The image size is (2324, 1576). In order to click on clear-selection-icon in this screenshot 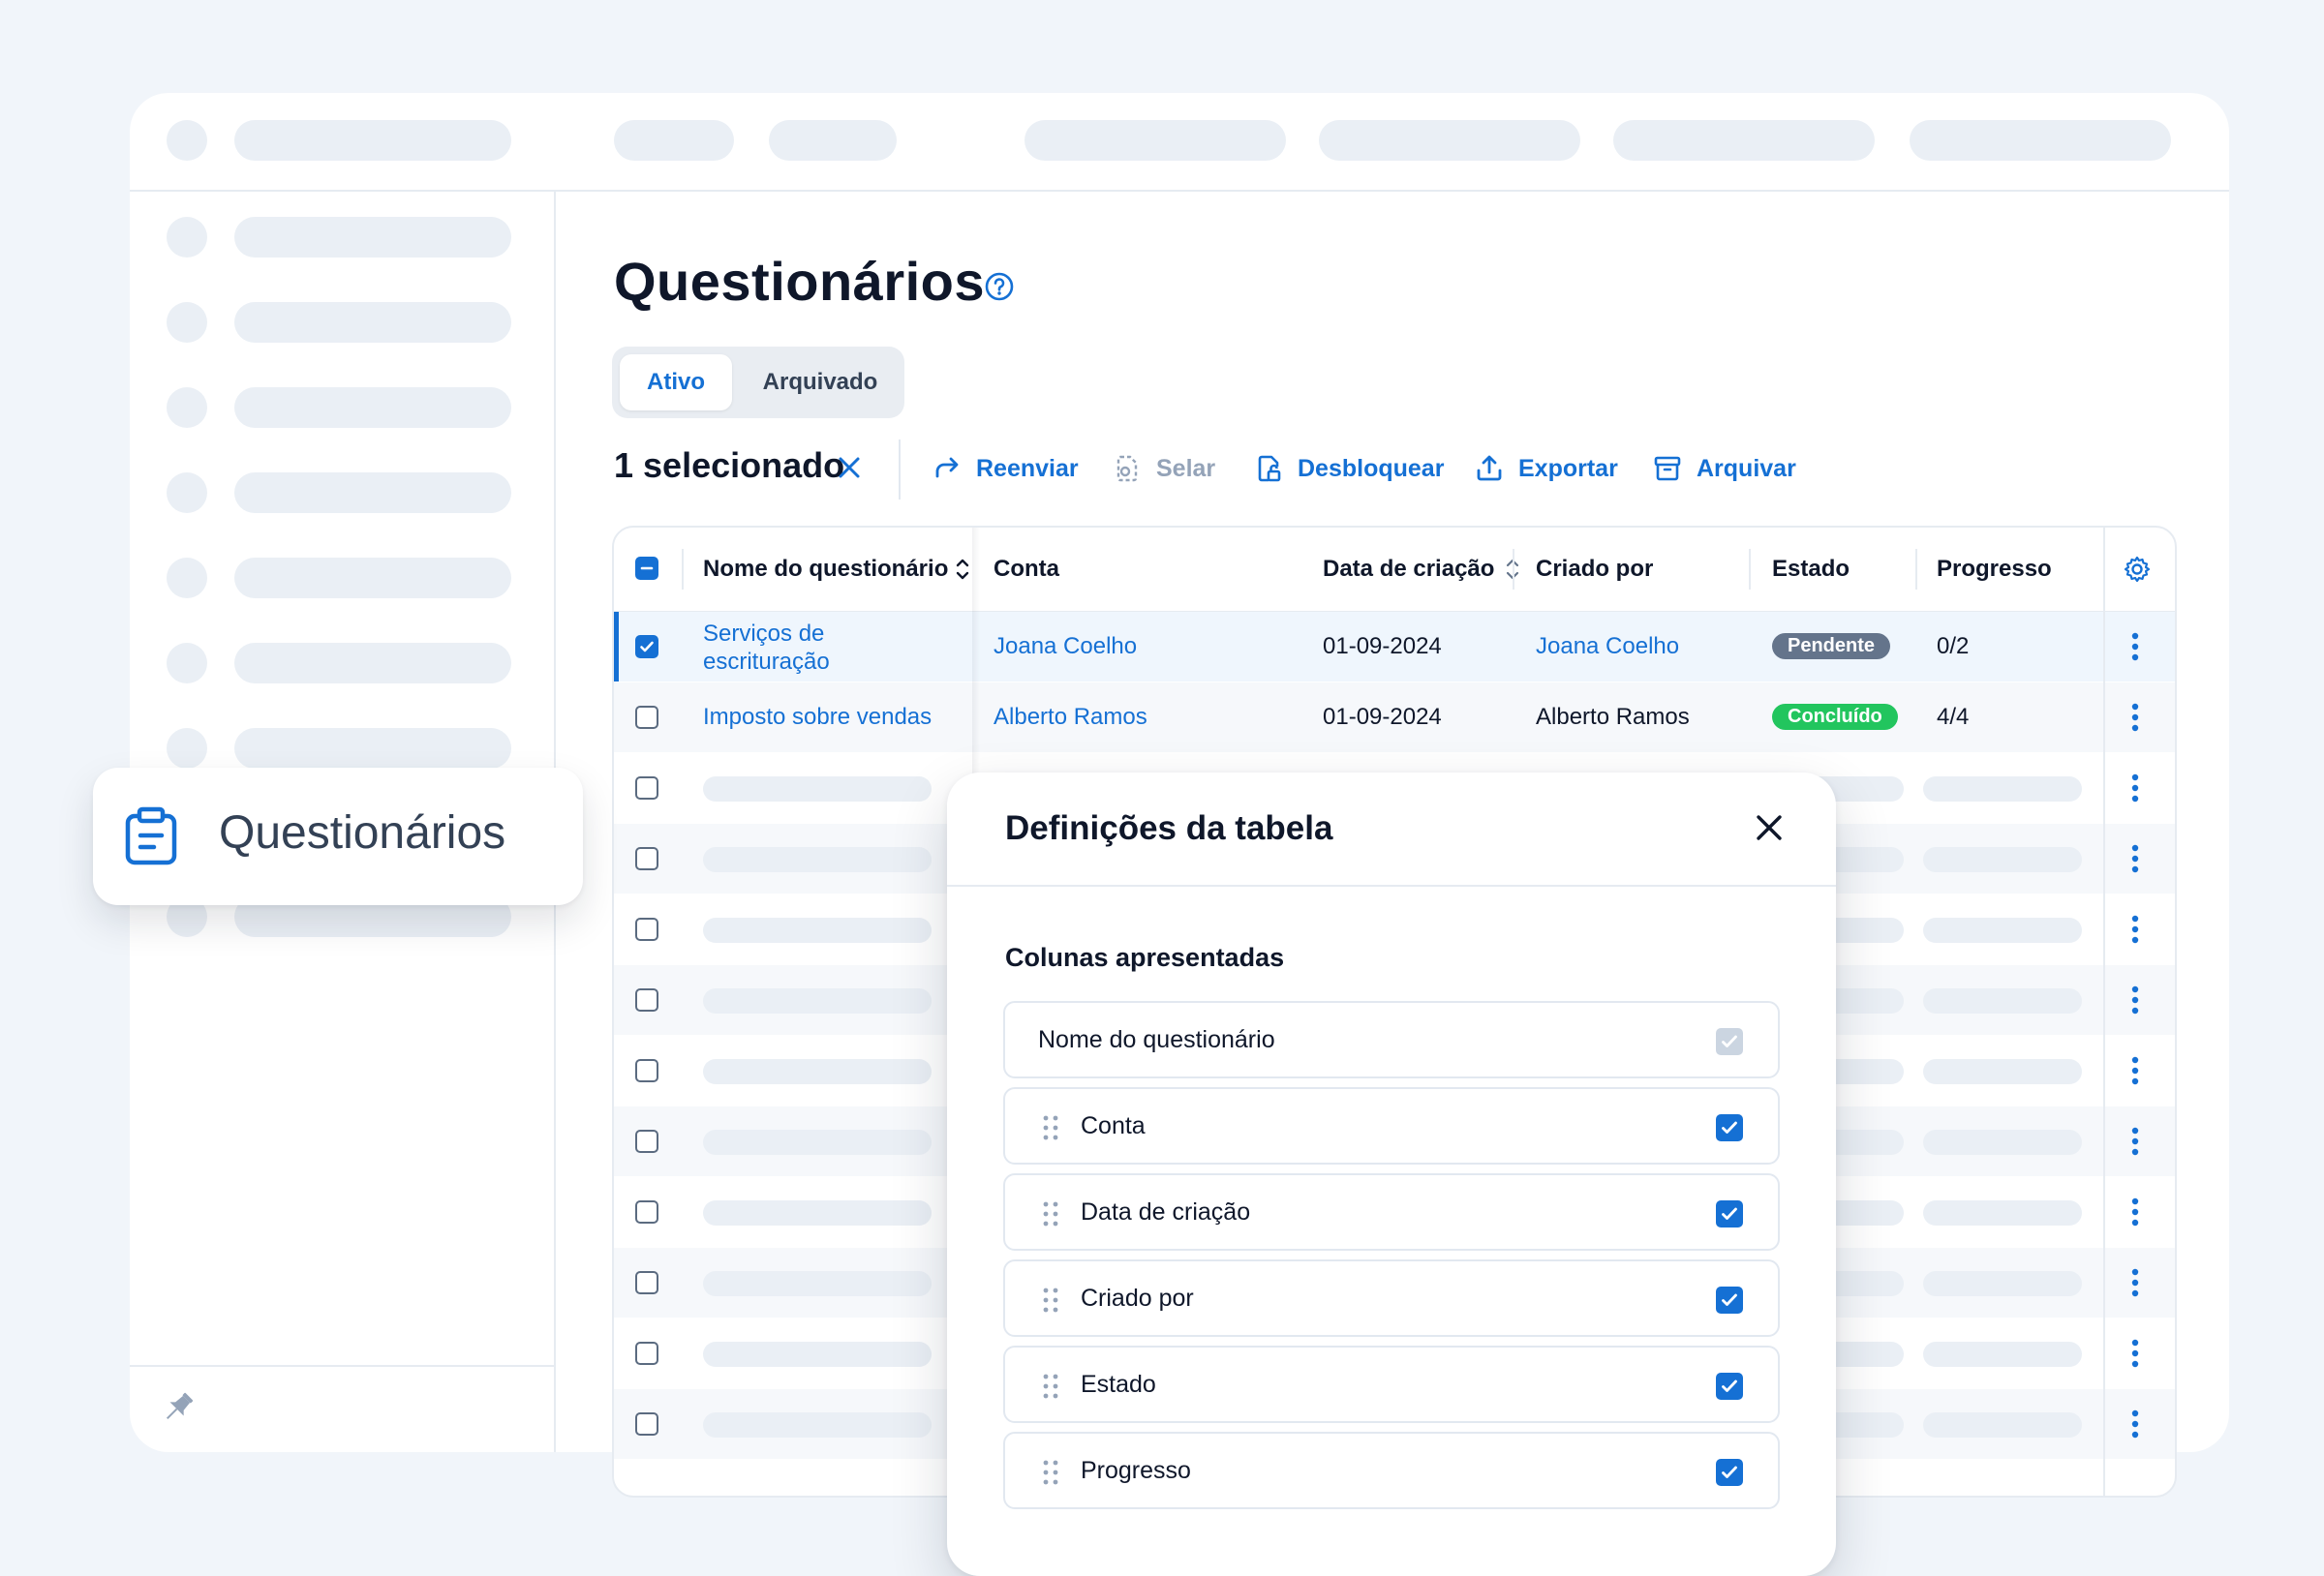, I will do `click(850, 467)`.